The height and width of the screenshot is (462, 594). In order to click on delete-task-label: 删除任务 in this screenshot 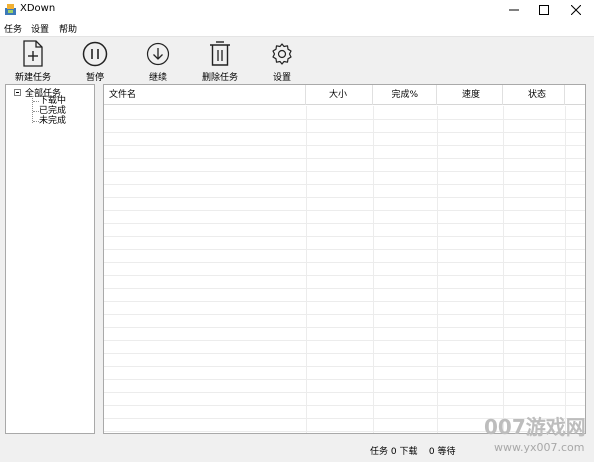, I will do `click(219, 78)`.